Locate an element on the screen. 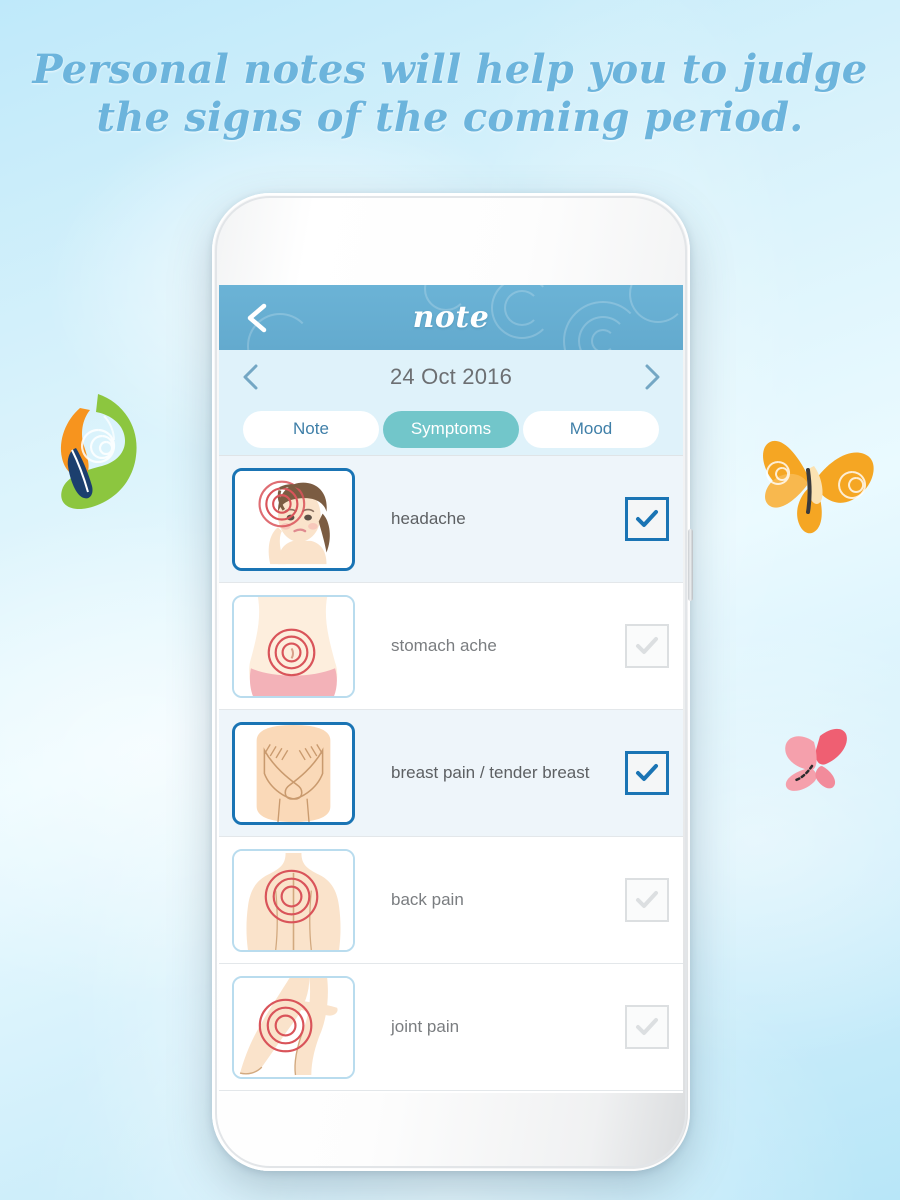 The width and height of the screenshot is (900, 1200). symptom-row-back-pain: back pain is located at coordinates (451, 900).